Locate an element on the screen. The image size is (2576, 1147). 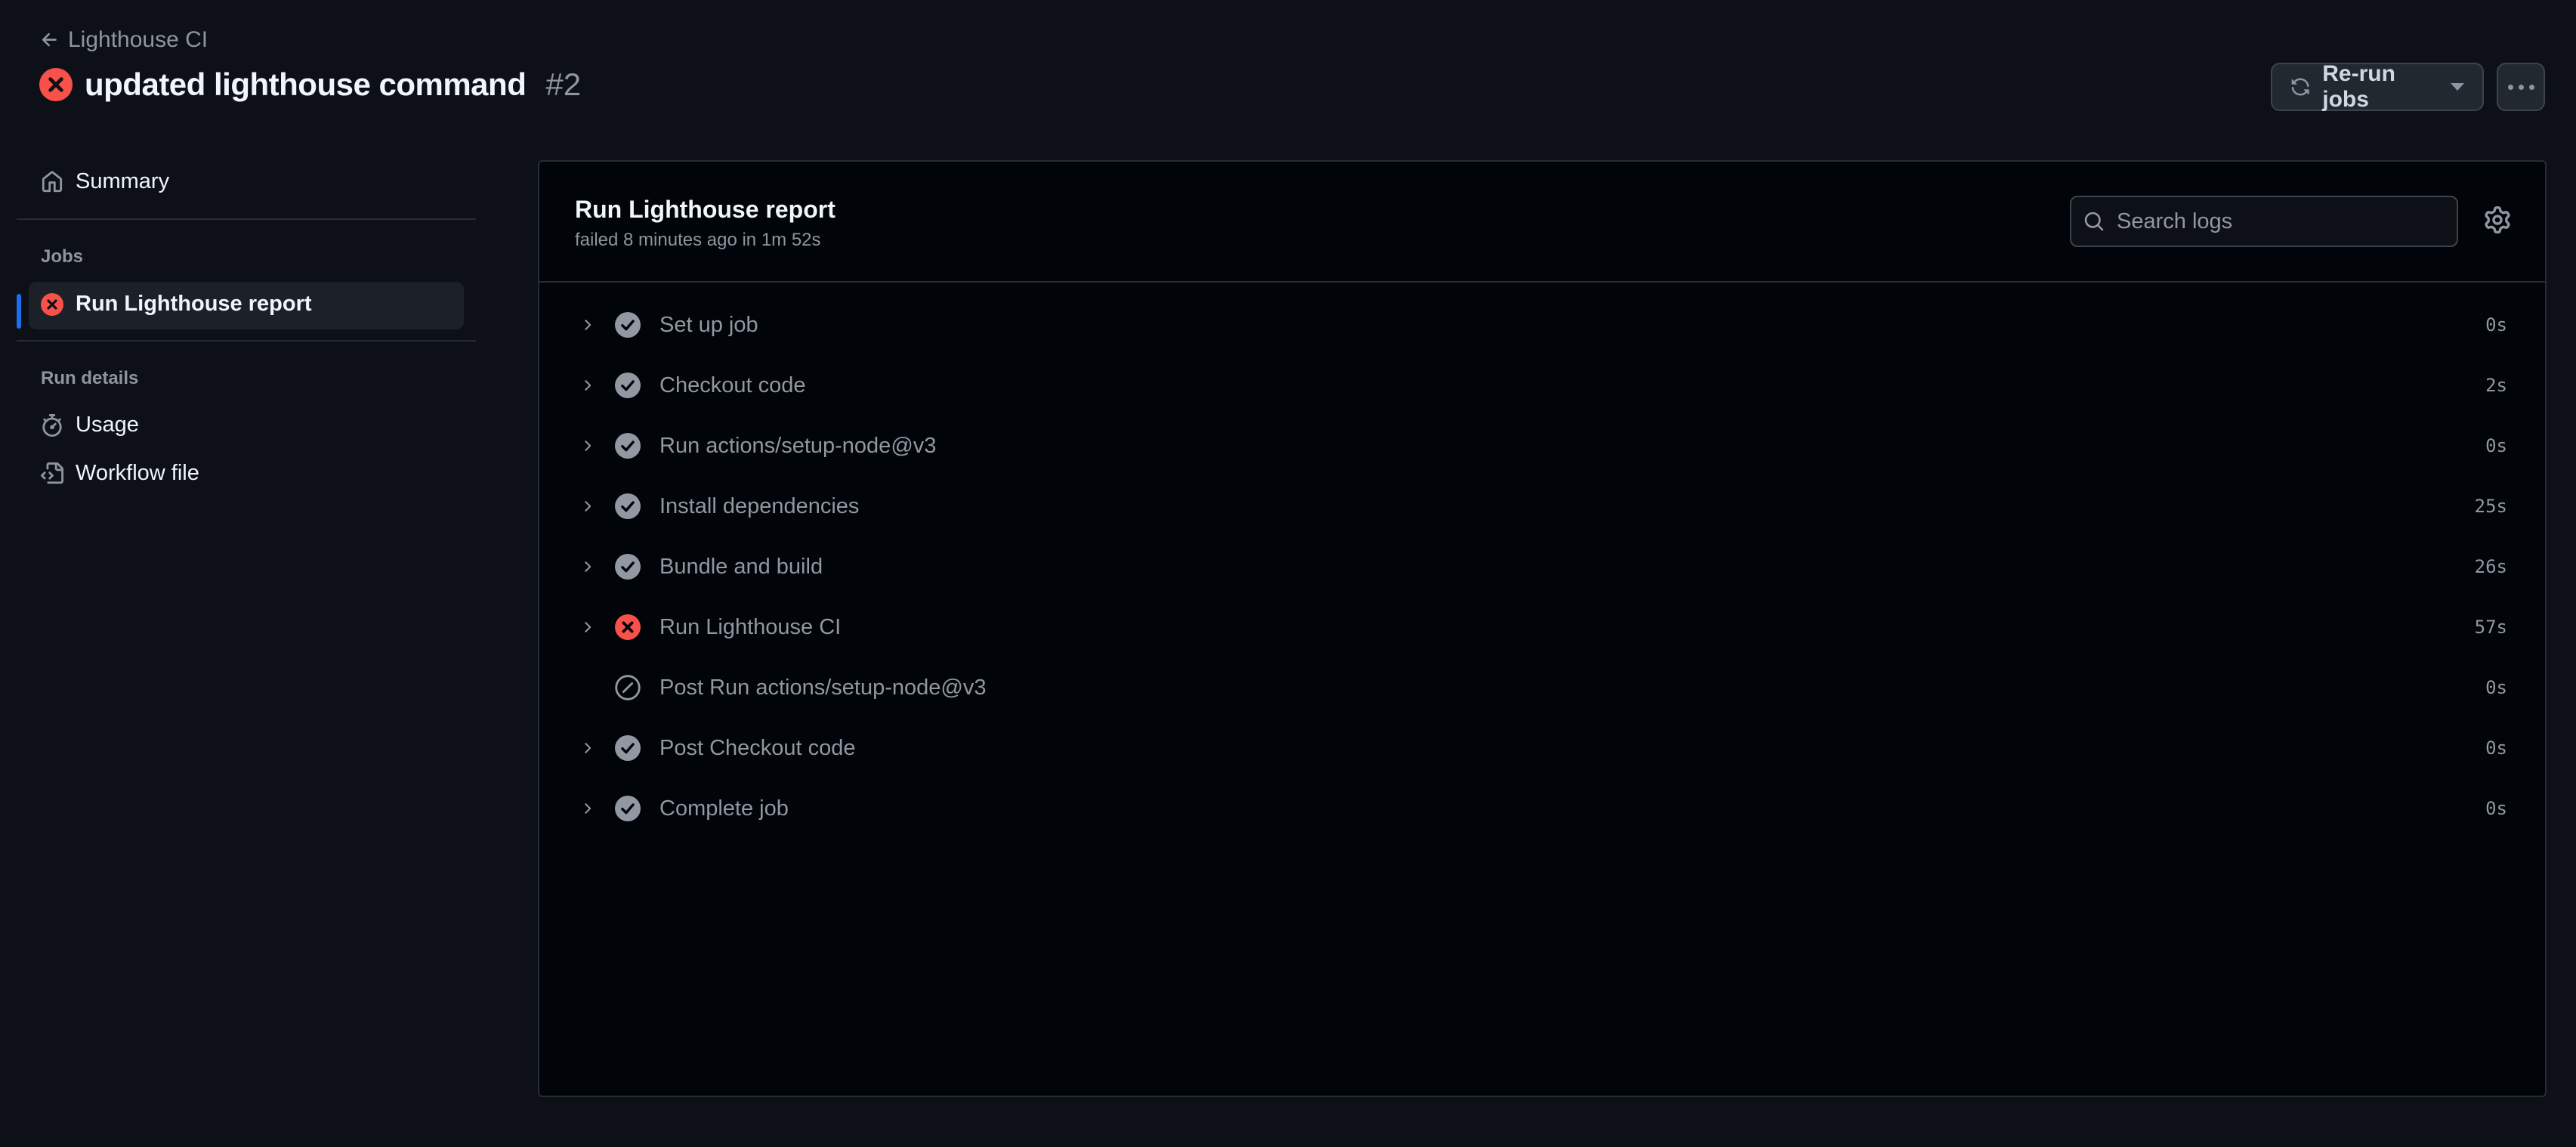
step-row: Run actions/setup-node@v3 0s is located at coordinates (1542, 446).